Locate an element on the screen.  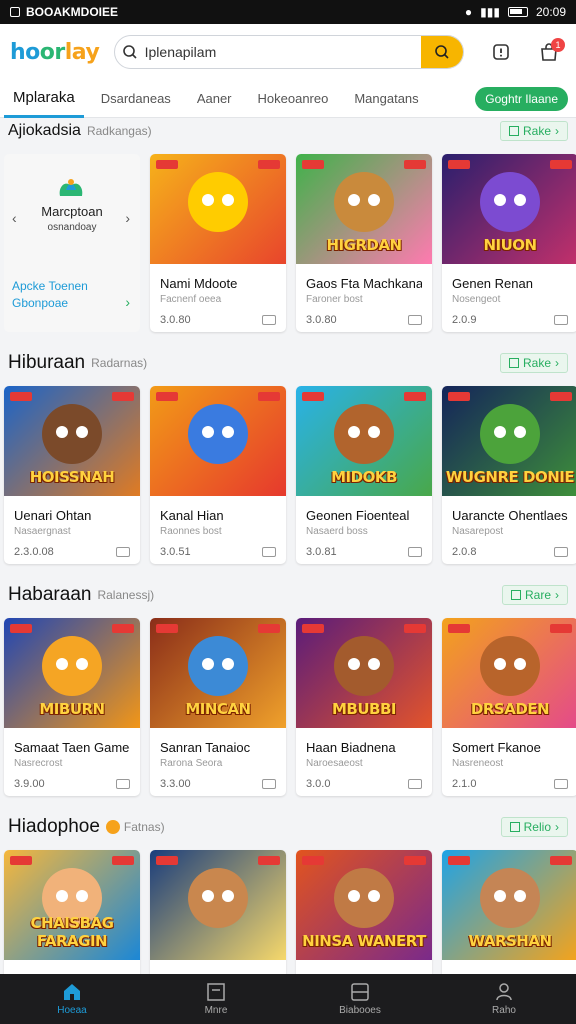
alert-icon is located at coordinates (501, 52).